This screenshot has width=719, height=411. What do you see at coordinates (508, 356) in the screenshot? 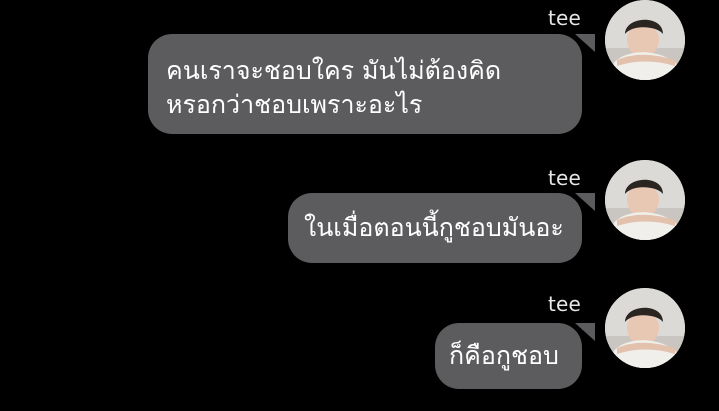
I see `message-bubble: ก็คือกูชอบ` at bounding box center [508, 356].